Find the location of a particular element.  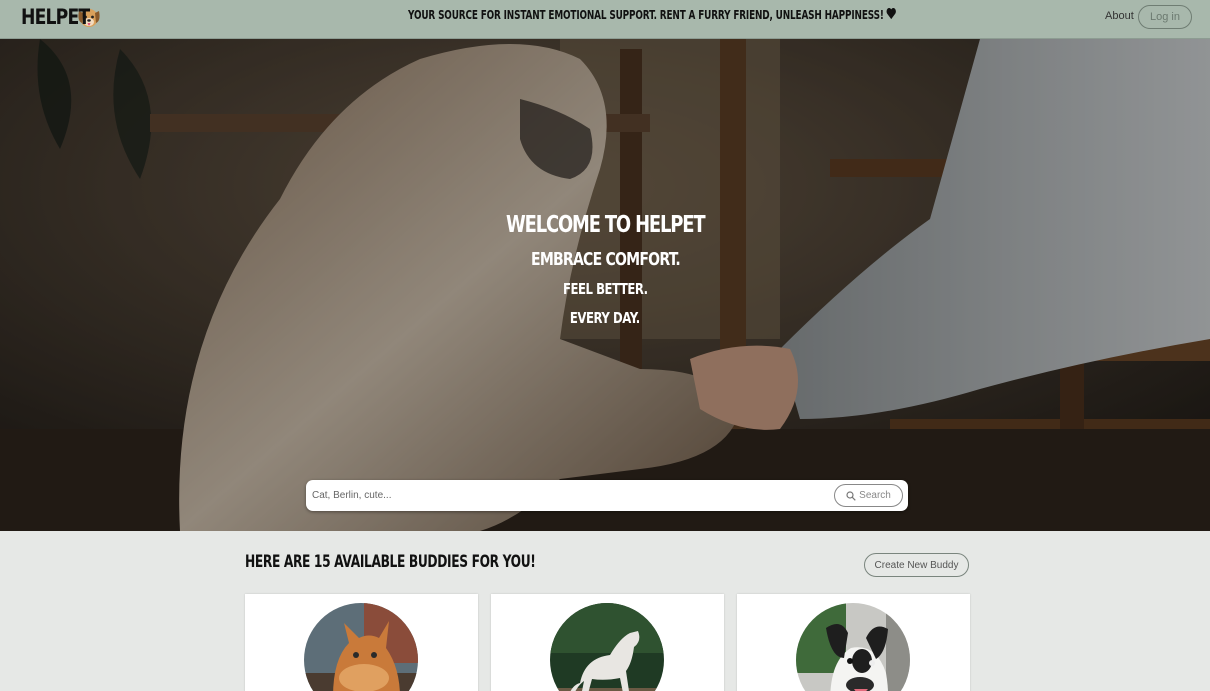

hero-line-1: EMBRACE COMFORT. is located at coordinates (605, 259).